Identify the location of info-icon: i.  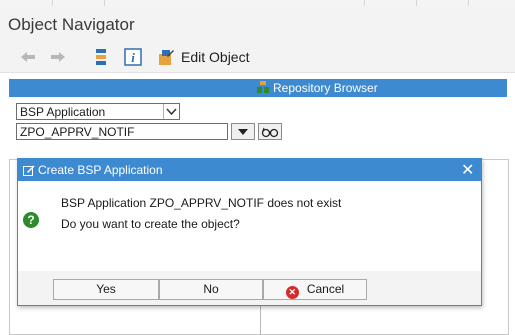
(133, 57).